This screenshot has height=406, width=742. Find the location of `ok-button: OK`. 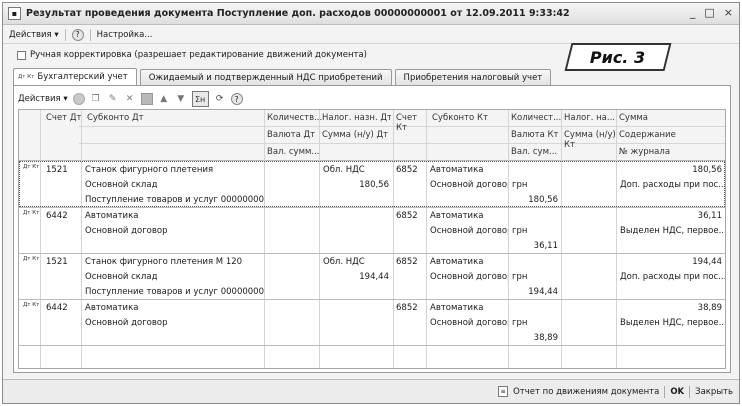

ok-button: OK is located at coordinates (677, 392).